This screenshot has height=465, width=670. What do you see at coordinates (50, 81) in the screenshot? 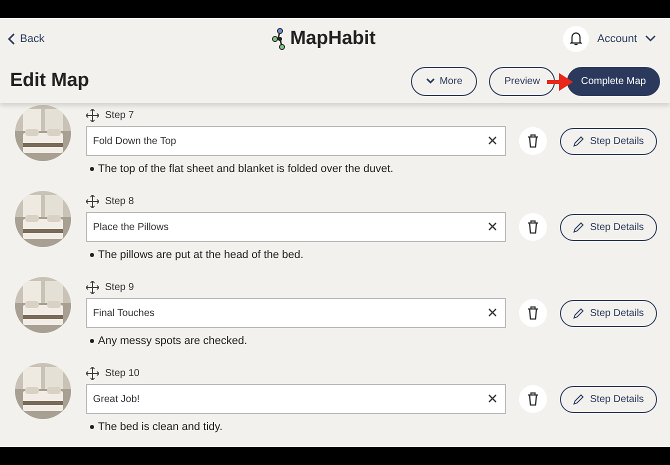
I see `page-title: Edit Map` at bounding box center [50, 81].